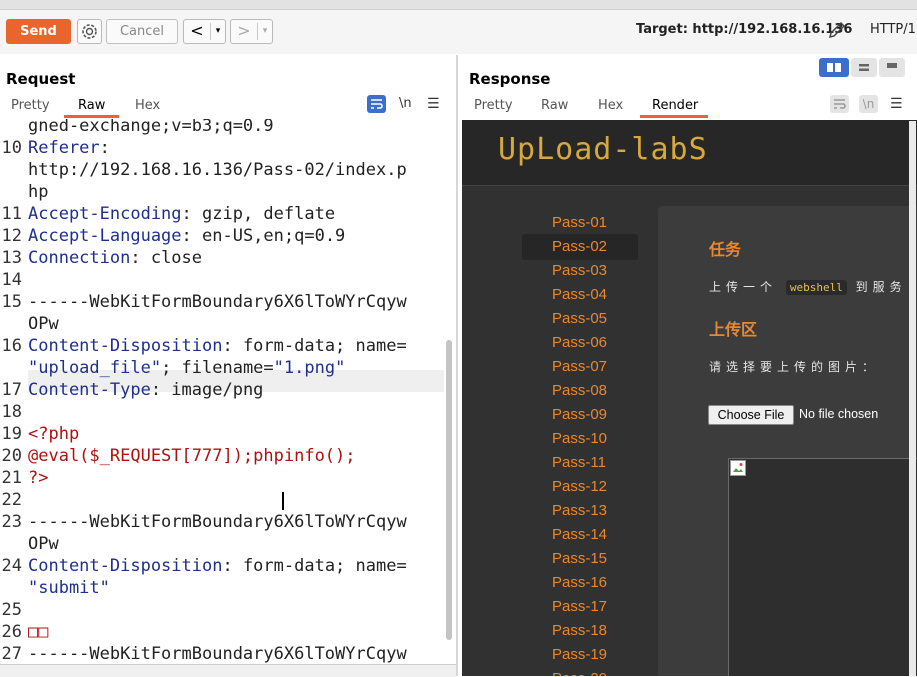 Image resolution: width=917 pixels, height=677 pixels. I want to click on code-token: http://192.168.16.136/Pass-02/index.p, so click(217, 170).